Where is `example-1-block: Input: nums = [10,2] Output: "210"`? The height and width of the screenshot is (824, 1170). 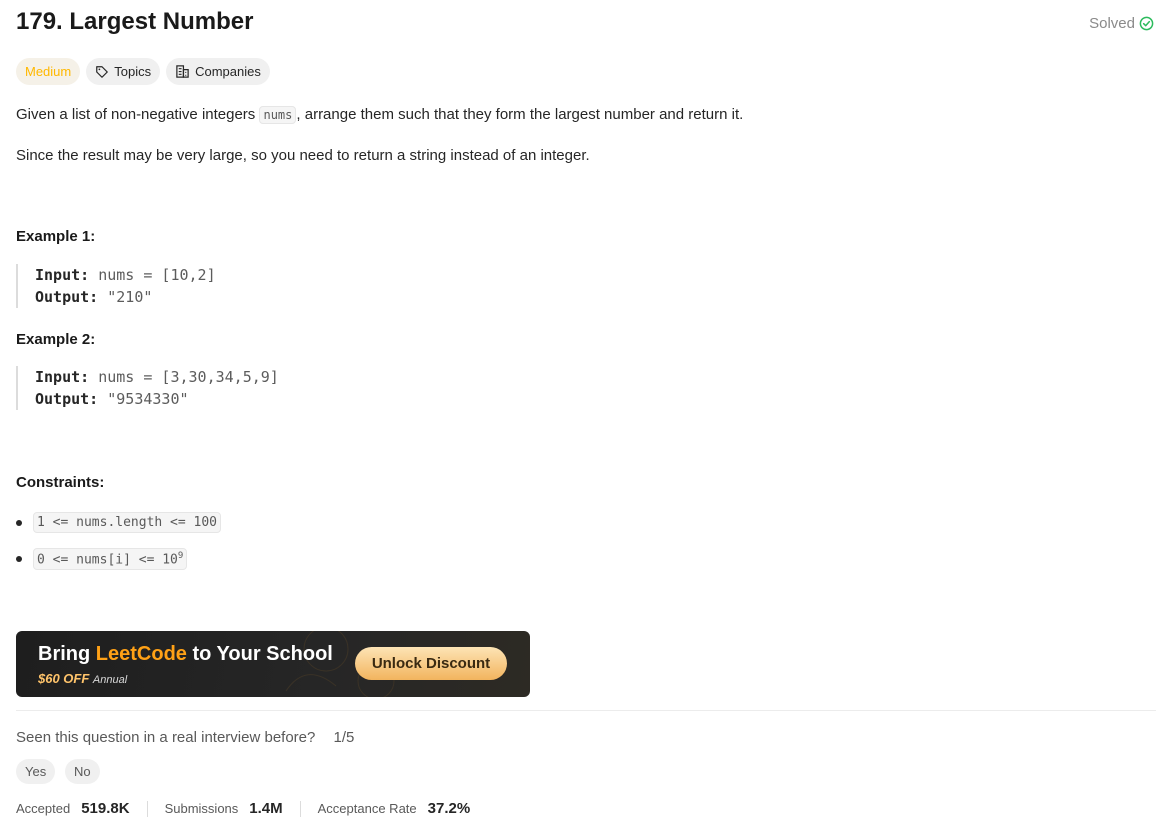
example-1-block: Input: nums = [10,2] Output: "210" is located at coordinates (116, 286).